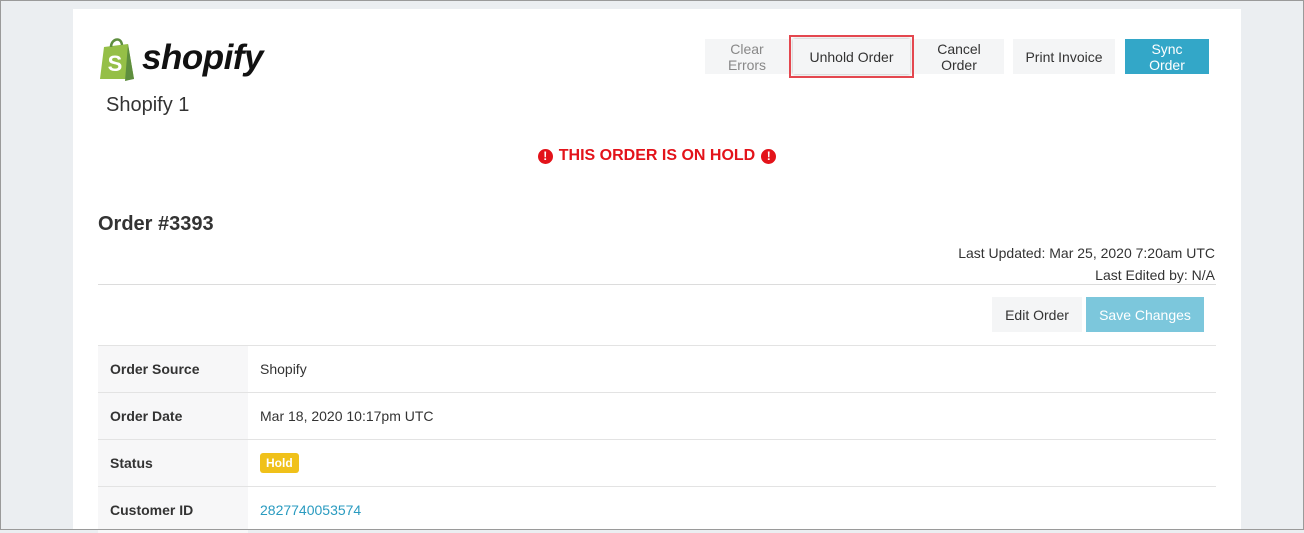 This screenshot has height=533, width=1304. I want to click on divider, so click(657, 284).